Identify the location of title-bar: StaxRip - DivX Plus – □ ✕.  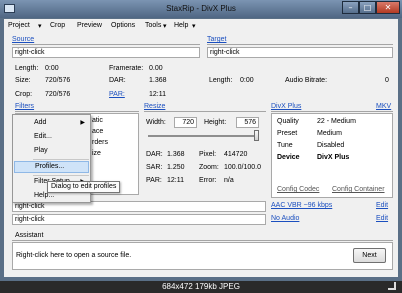
(201, 9).